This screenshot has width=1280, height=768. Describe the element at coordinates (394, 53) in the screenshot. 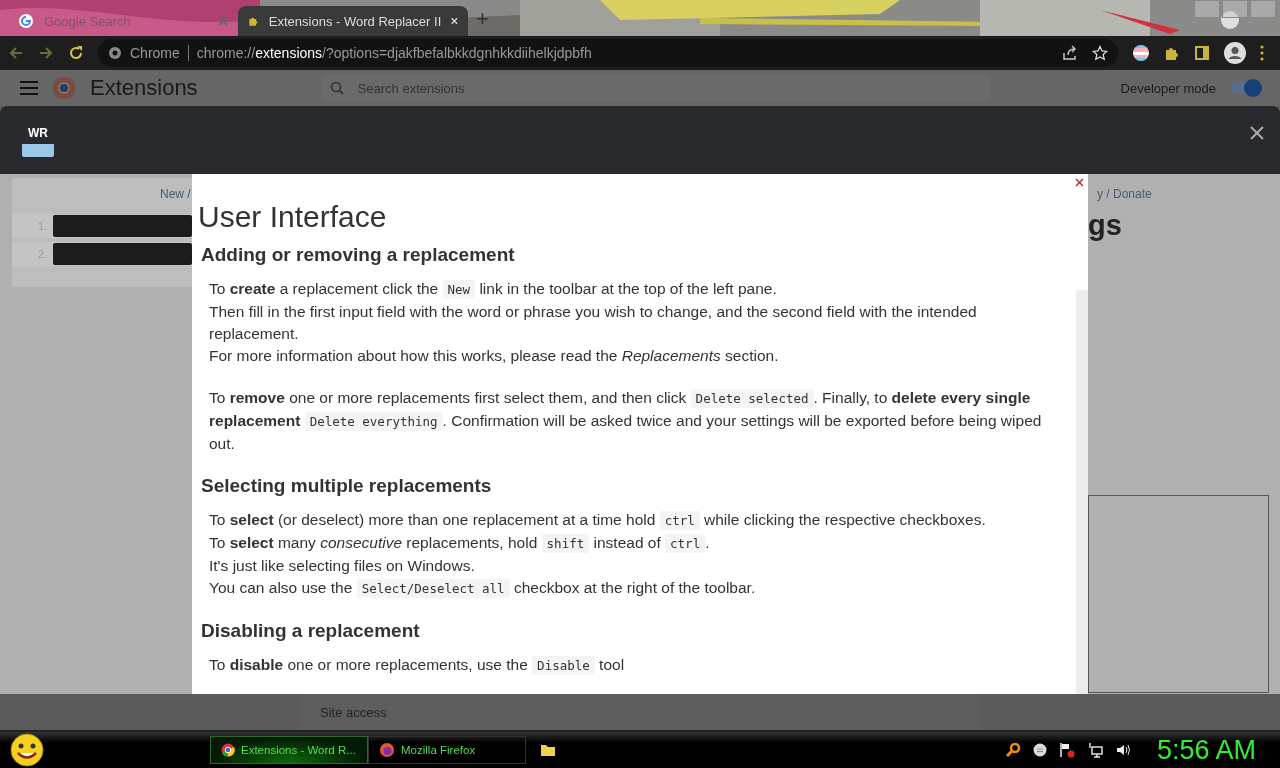

I see `url-text: chrome://extensions/?options=djakfbefalbkkdgnhkkdiihelkjdpbfh` at that location.